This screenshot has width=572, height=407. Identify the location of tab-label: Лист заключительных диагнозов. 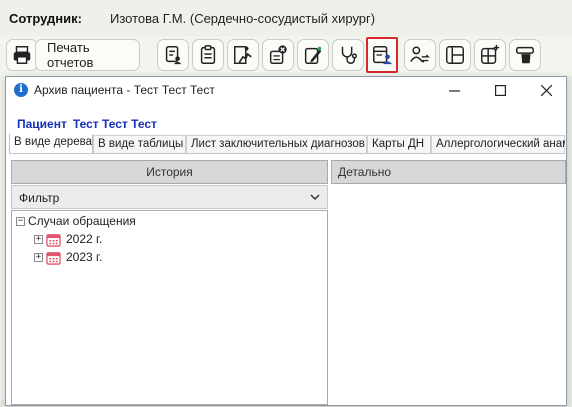
(278, 144).